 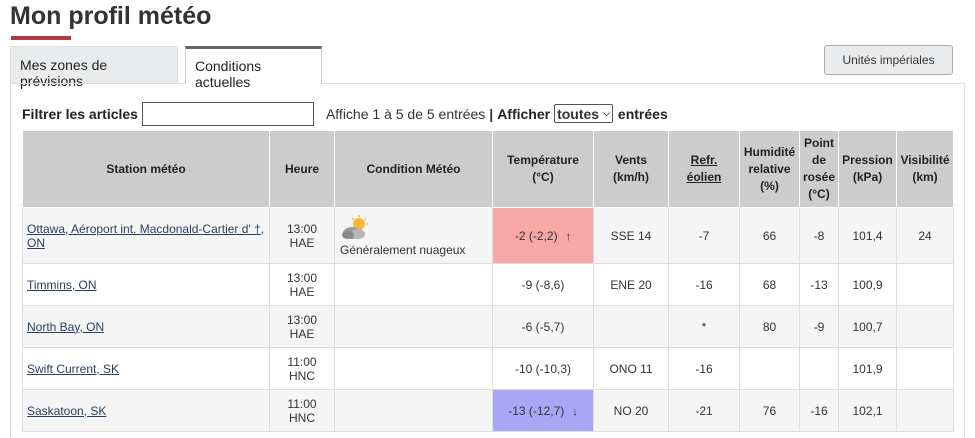 I want to click on pressure-cell: 101,4, so click(x=868, y=235).